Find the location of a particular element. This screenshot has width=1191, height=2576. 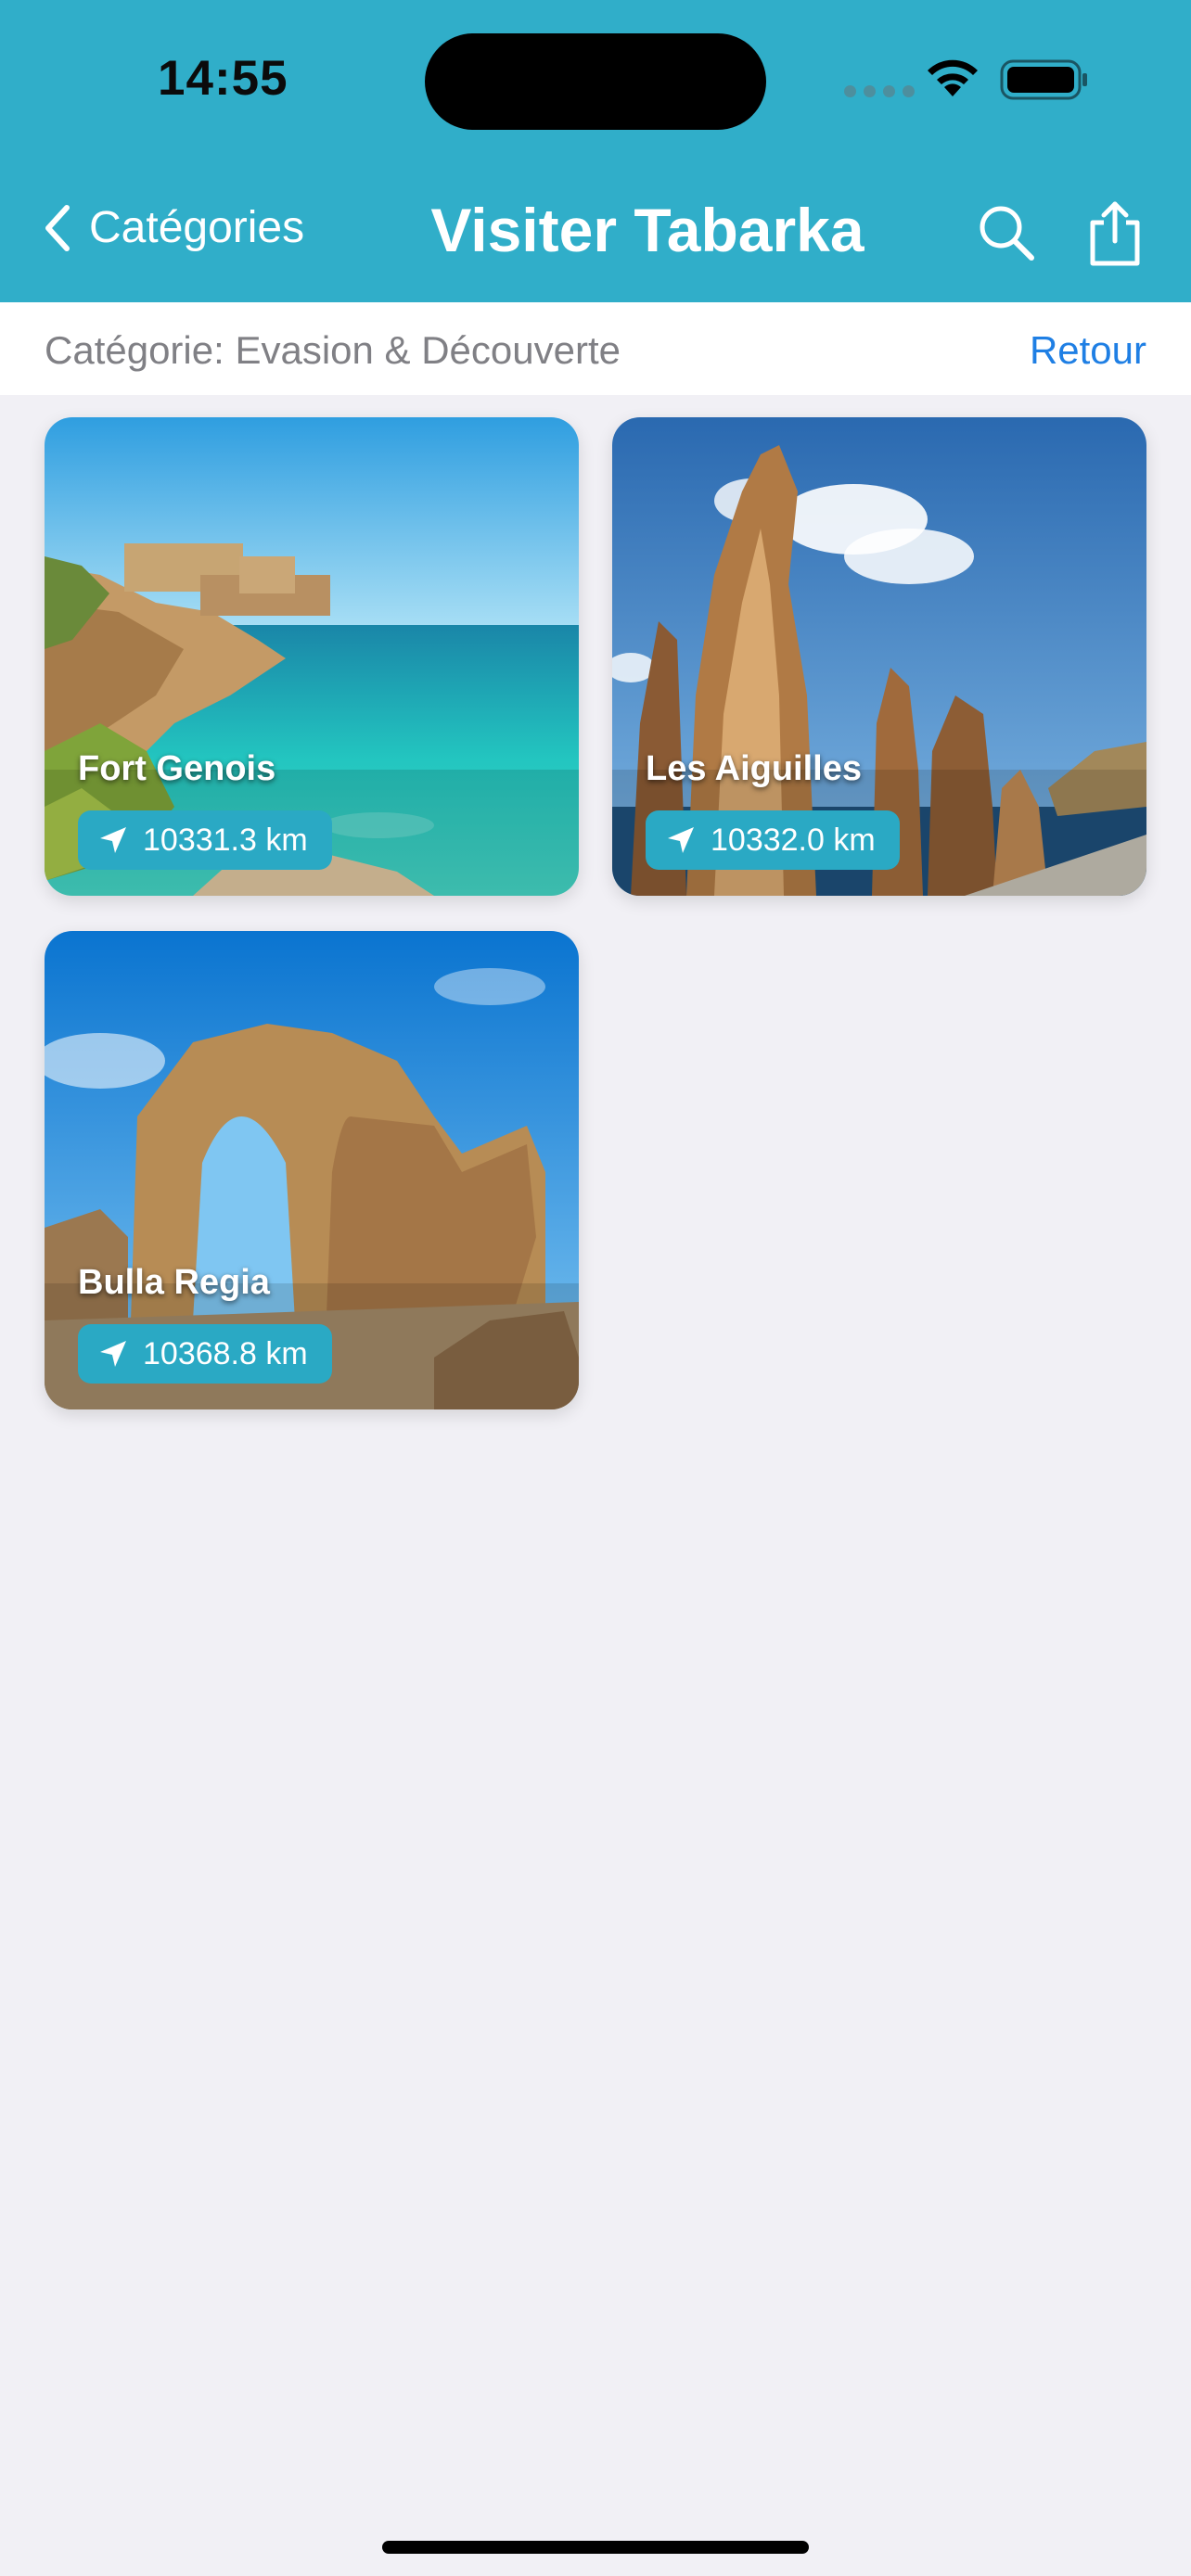

category-bar: Catégorie: Evasion & Découverte Retour is located at coordinates (595, 348).